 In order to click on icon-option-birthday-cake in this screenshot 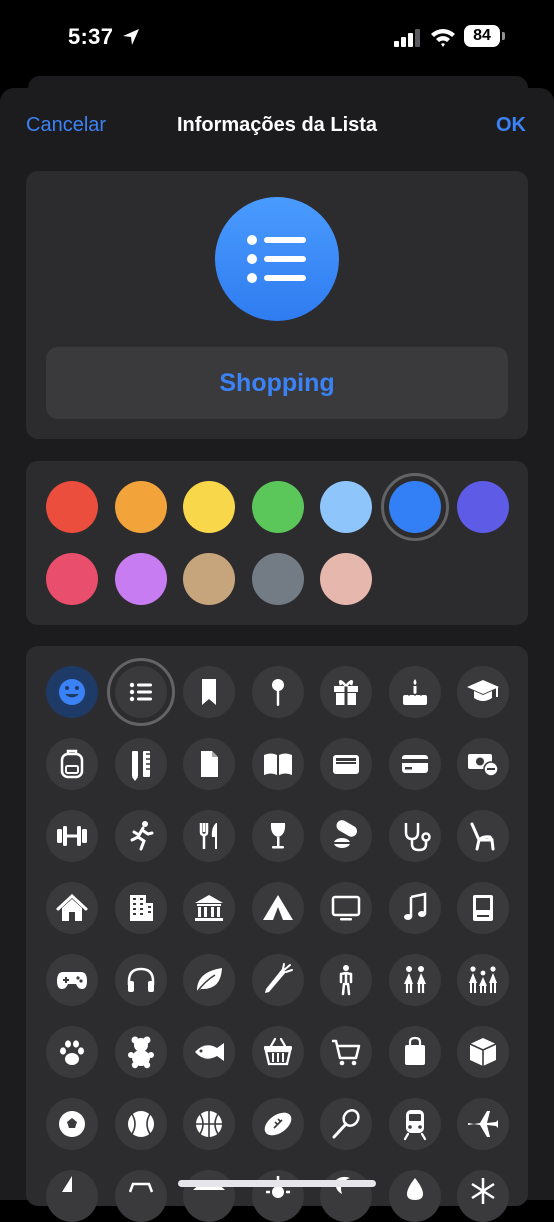, I will do `click(415, 692)`.